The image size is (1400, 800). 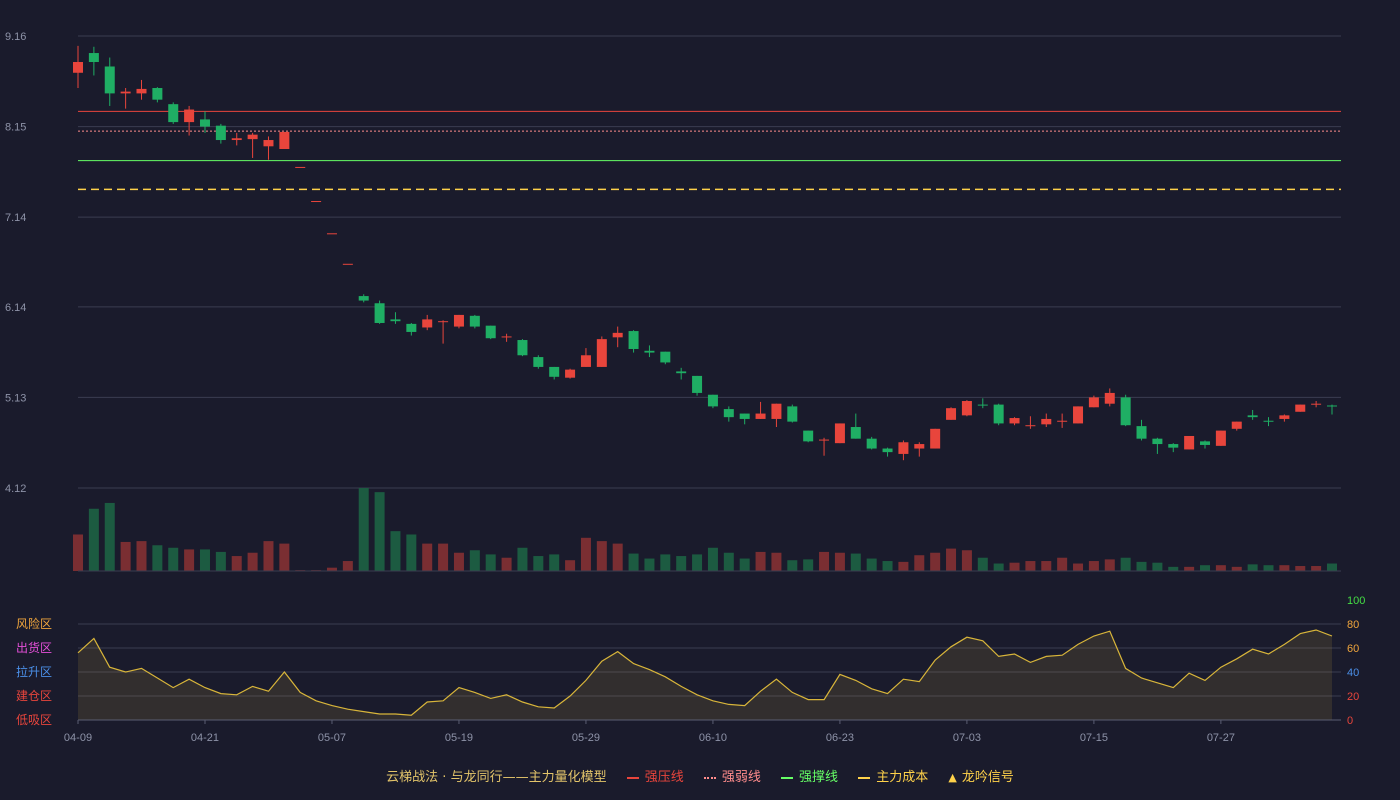 What do you see at coordinates (34, 623) in the screenshot?
I see `zone-label: 风险区` at bounding box center [34, 623].